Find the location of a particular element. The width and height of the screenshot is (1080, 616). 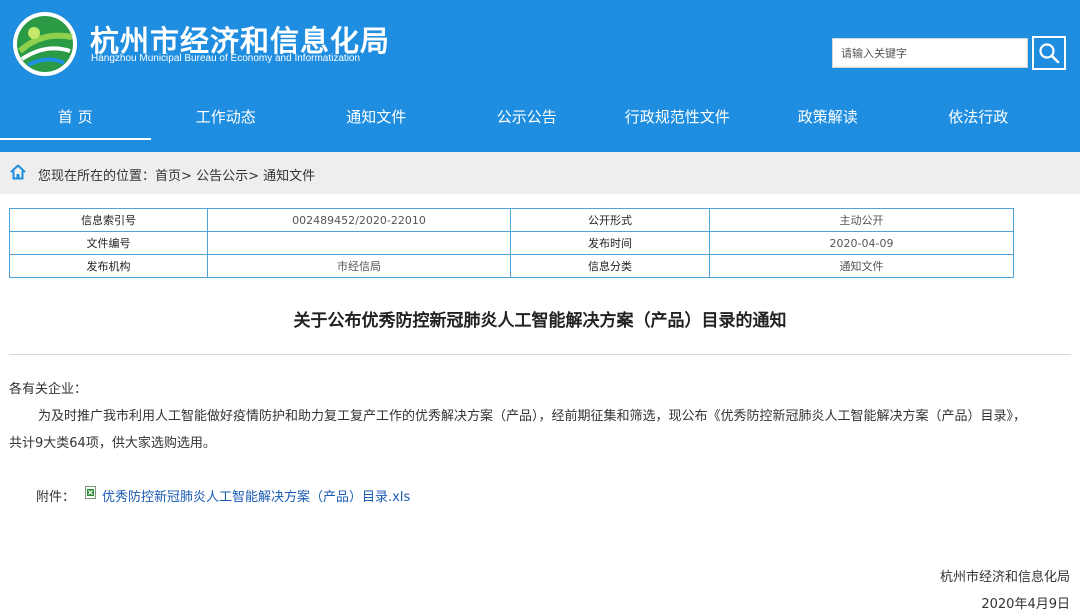

nav-item-law-administration: 依法行政 is located at coordinates (978, 117).